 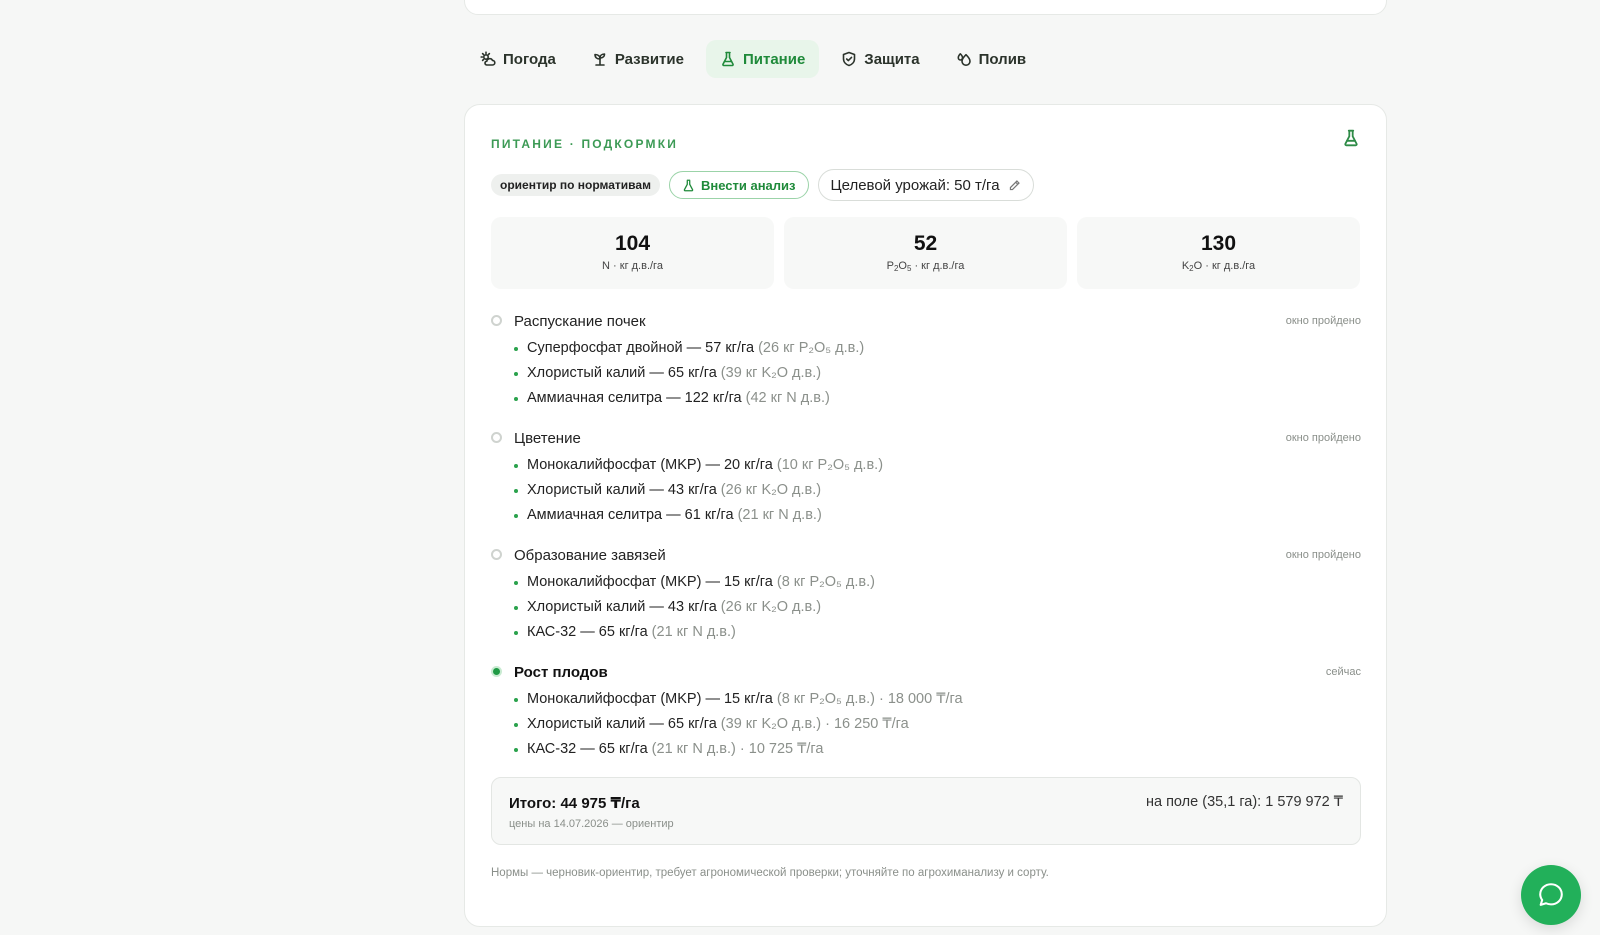 What do you see at coordinates (547, 438) in the screenshot?
I see `stage-name: Цветение` at bounding box center [547, 438].